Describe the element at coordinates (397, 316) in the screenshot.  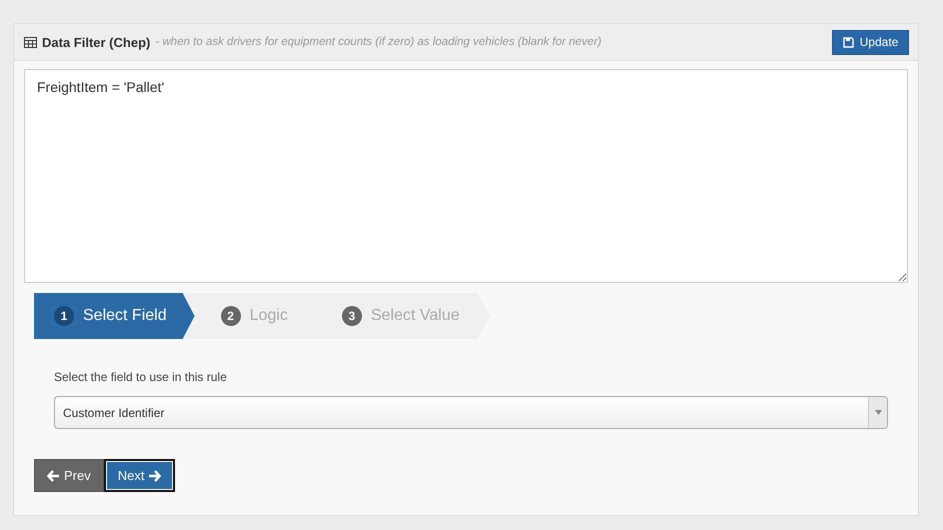
I see `wizard-step: 3 Select Value` at that location.